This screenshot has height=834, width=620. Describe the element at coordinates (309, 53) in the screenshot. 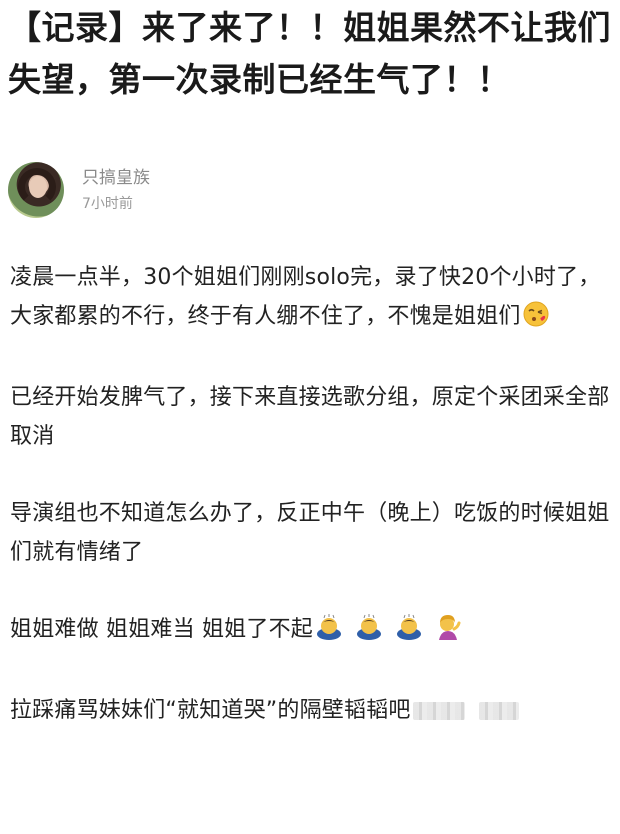

I see `post-title: 【记录】来了来了！！姐姐果然不让我们失望，第一次录制已经生气了！！` at that location.